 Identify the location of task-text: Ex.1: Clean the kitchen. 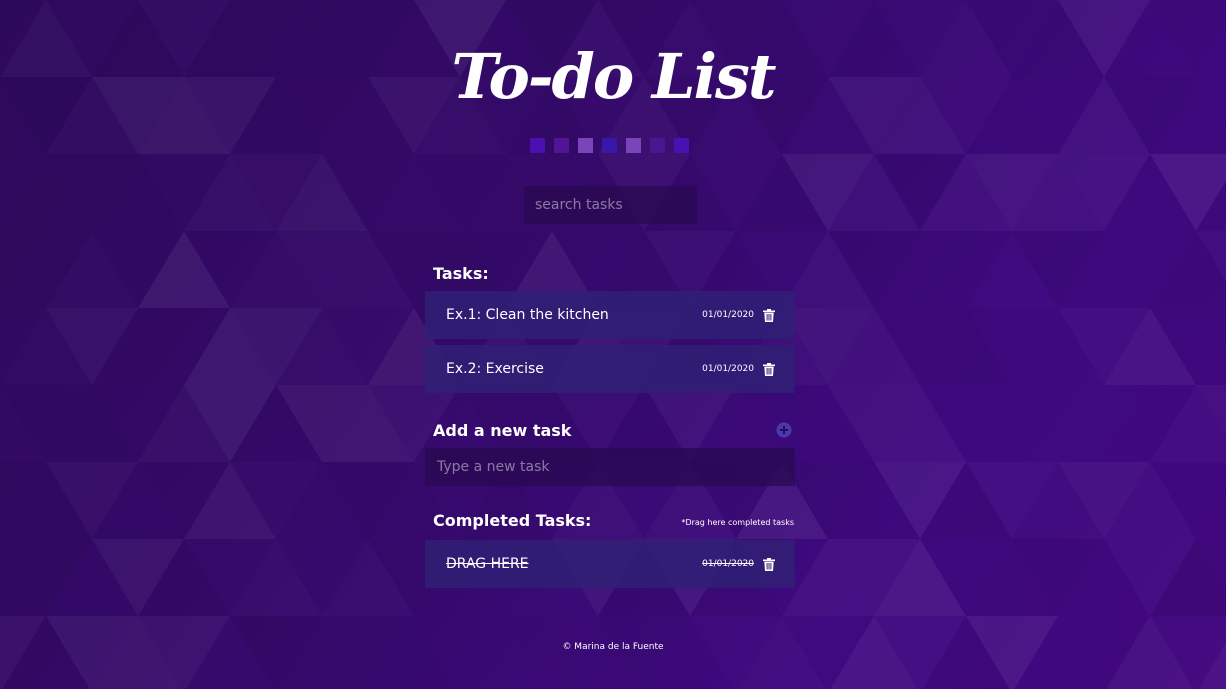
(527, 315).